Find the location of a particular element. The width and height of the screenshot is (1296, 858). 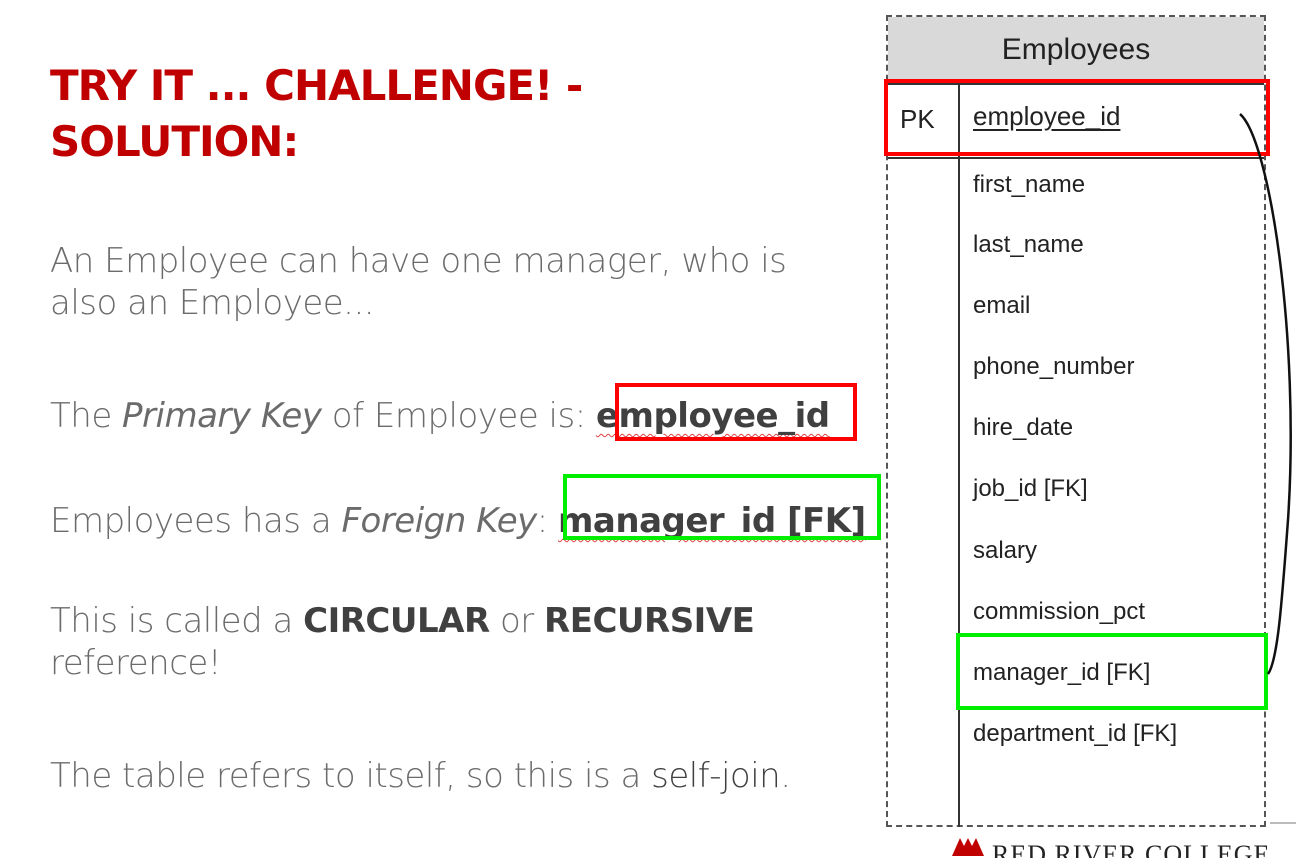

p4-bold1: CIRCULAR is located at coordinates (396, 621).